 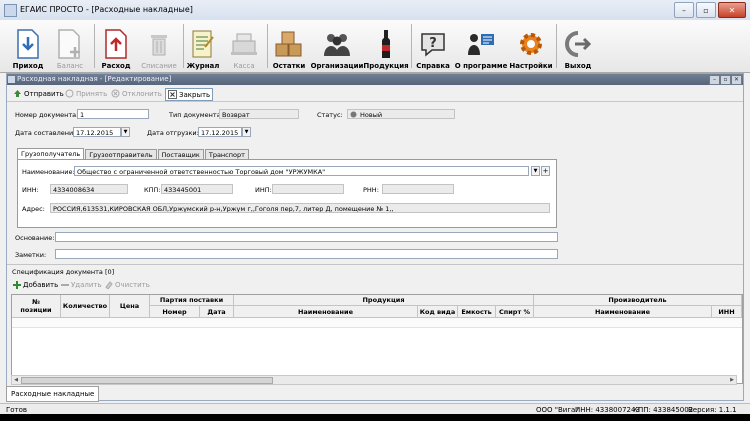 I want to click on products-button: Продукция, so click(x=386, y=46).